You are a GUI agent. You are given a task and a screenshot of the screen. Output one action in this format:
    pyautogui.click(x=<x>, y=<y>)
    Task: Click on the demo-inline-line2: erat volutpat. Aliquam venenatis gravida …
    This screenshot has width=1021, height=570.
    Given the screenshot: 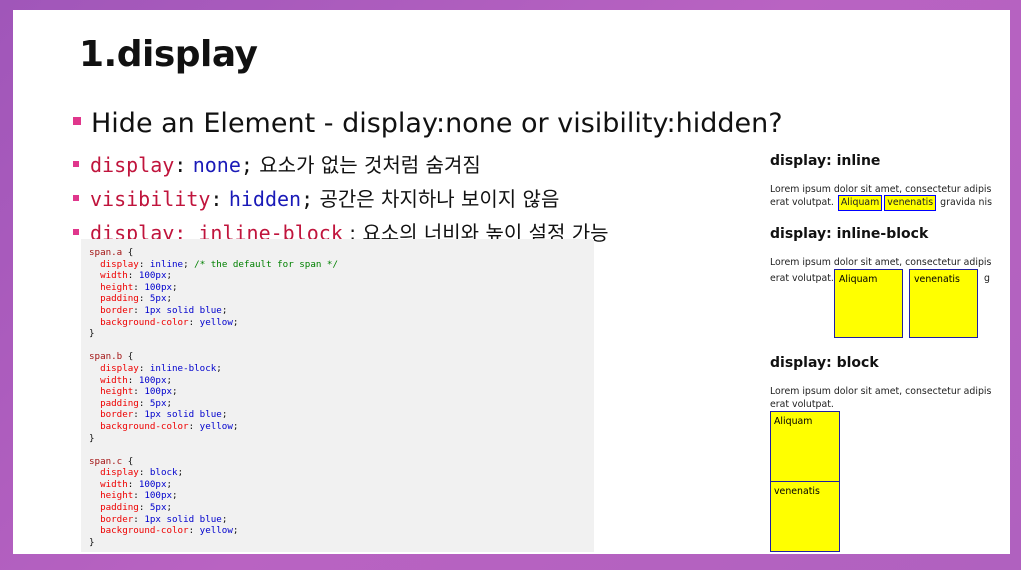 What is the action you would take?
    pyautogui.click(x=881, y=203)
    